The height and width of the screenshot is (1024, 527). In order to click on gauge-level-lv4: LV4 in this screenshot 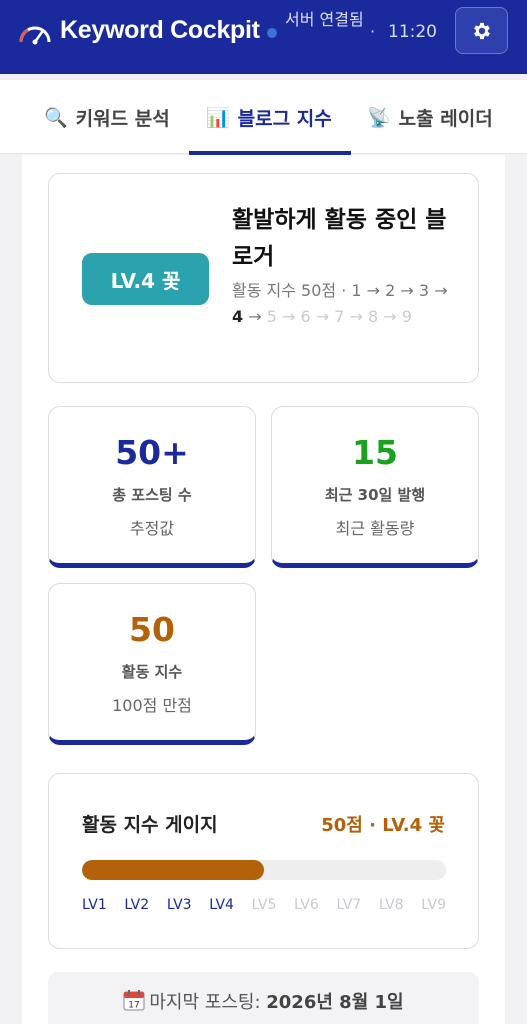, I will do `click(221, 905)`.